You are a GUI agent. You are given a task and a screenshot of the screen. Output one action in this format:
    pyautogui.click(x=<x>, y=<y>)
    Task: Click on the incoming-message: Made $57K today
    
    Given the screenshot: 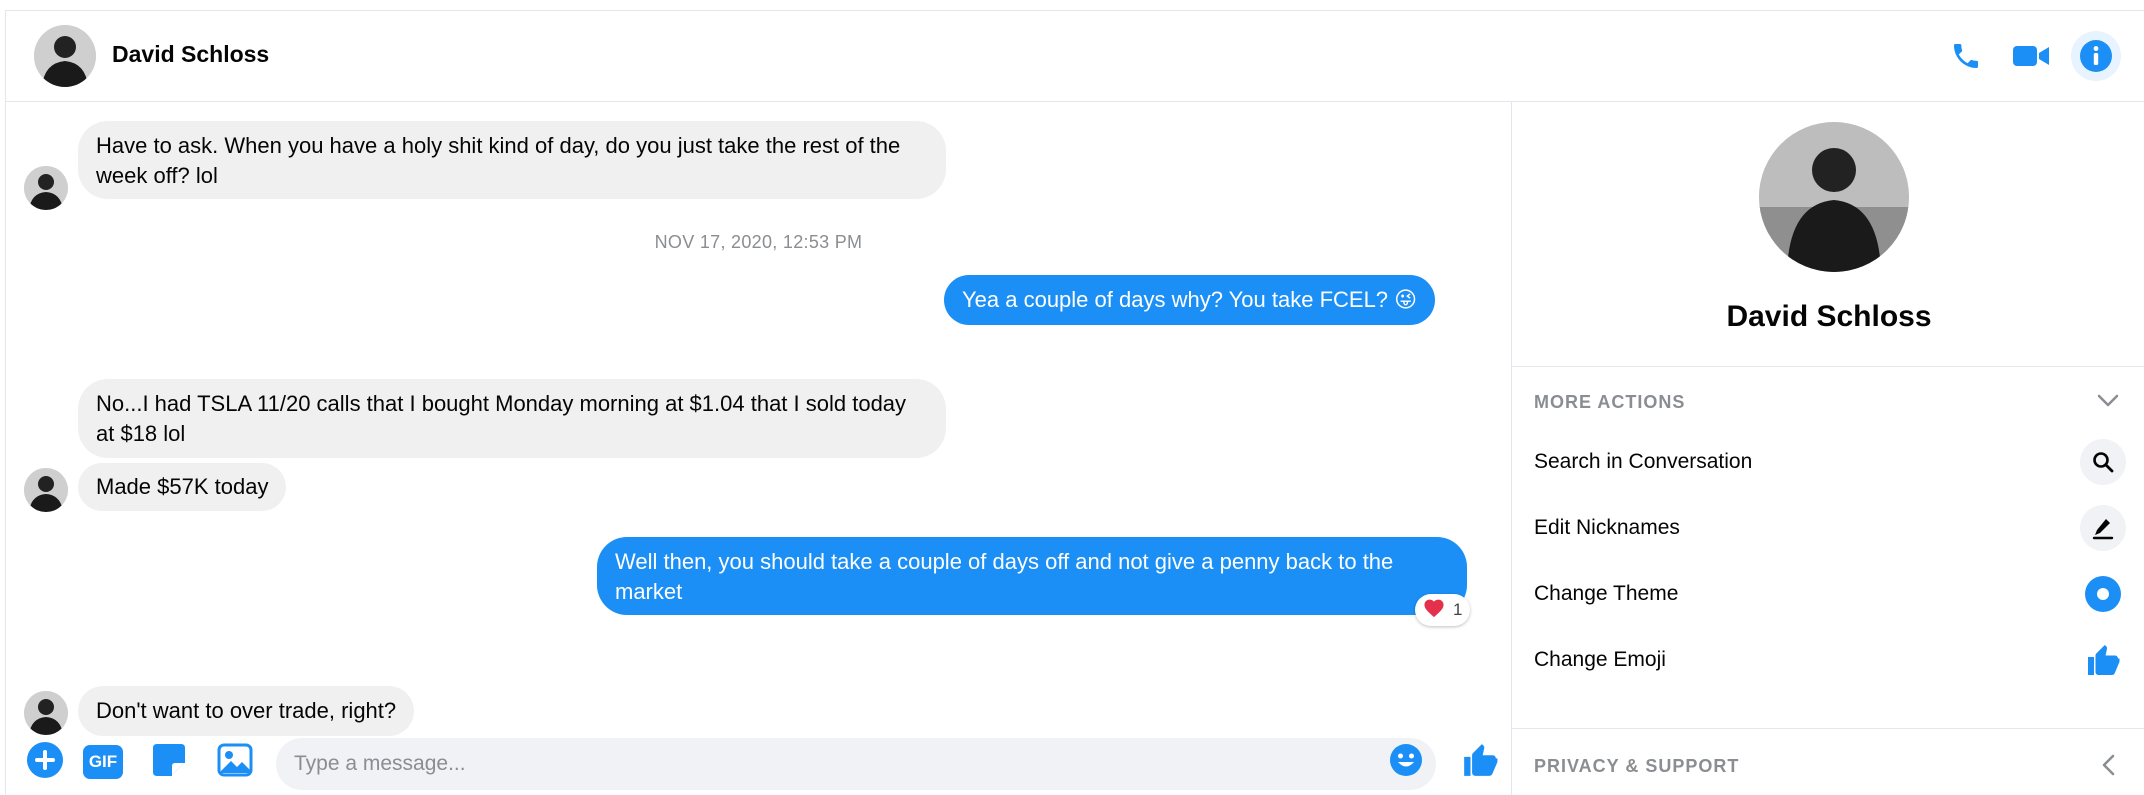 What is the action you would take?
    pyautogui.click(x=182, y=487)
    